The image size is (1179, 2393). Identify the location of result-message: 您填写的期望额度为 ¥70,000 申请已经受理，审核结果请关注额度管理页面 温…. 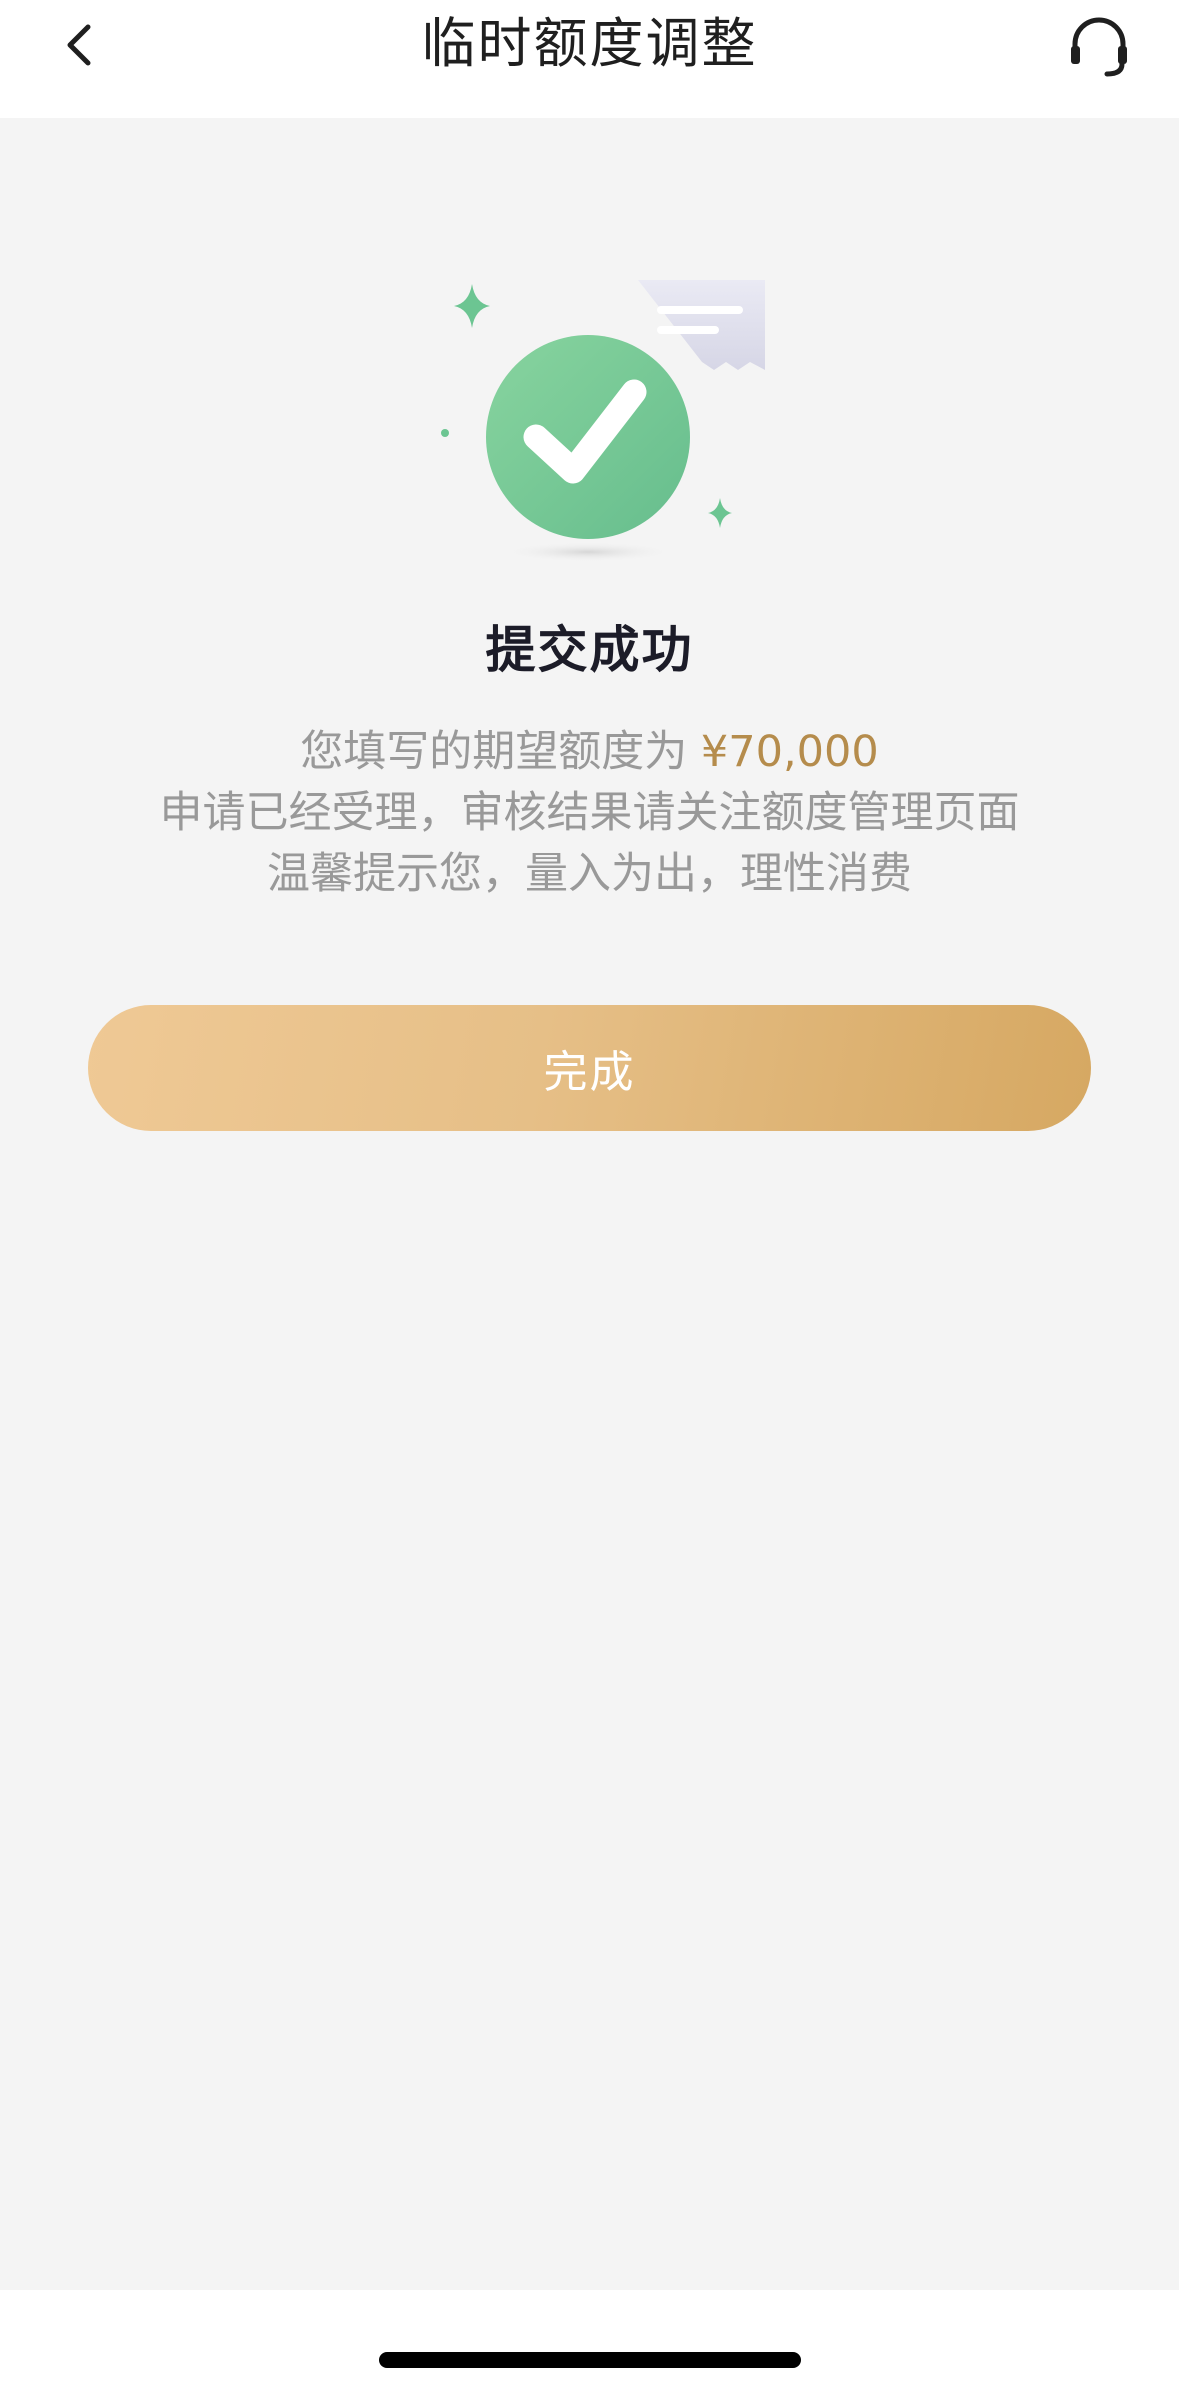
(589, 813).